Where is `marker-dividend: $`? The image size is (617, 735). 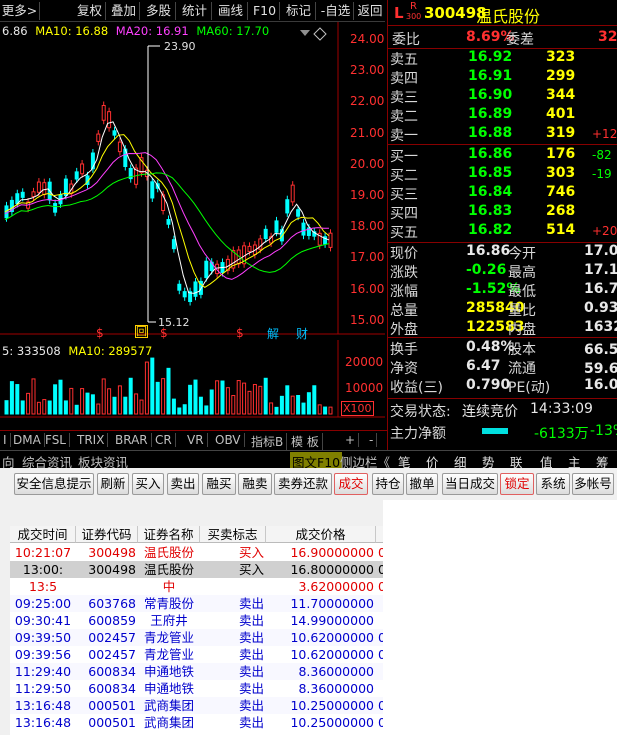
marker-dividend: $ is located at coordinates (100, 333).